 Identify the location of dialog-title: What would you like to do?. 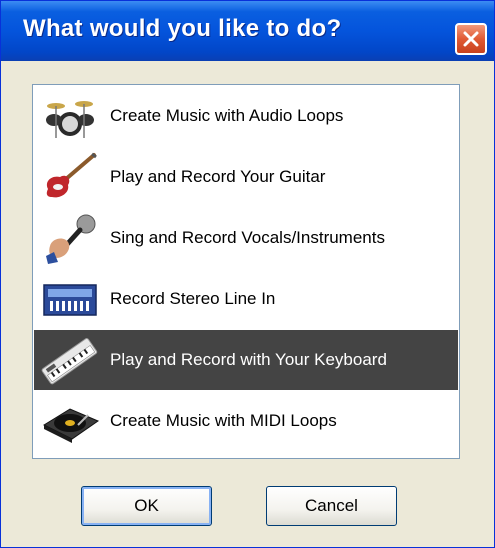
(182, 28).